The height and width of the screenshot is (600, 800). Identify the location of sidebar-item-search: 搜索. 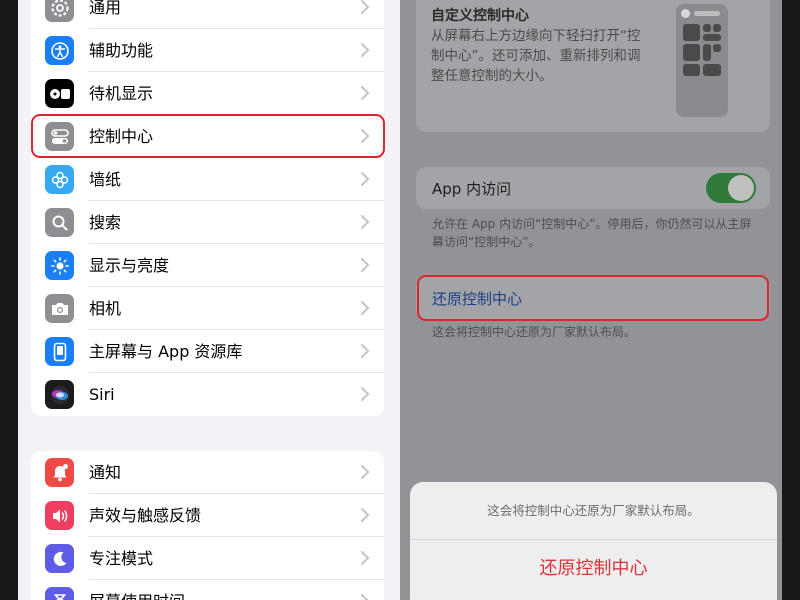
(207, 222).